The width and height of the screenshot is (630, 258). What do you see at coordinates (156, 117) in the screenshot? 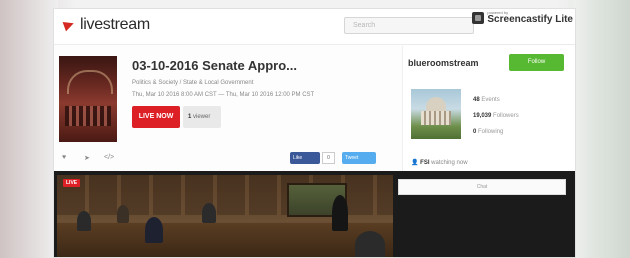
I see `live-now-button: LIVE NOW` at bounding box center [156, 117].